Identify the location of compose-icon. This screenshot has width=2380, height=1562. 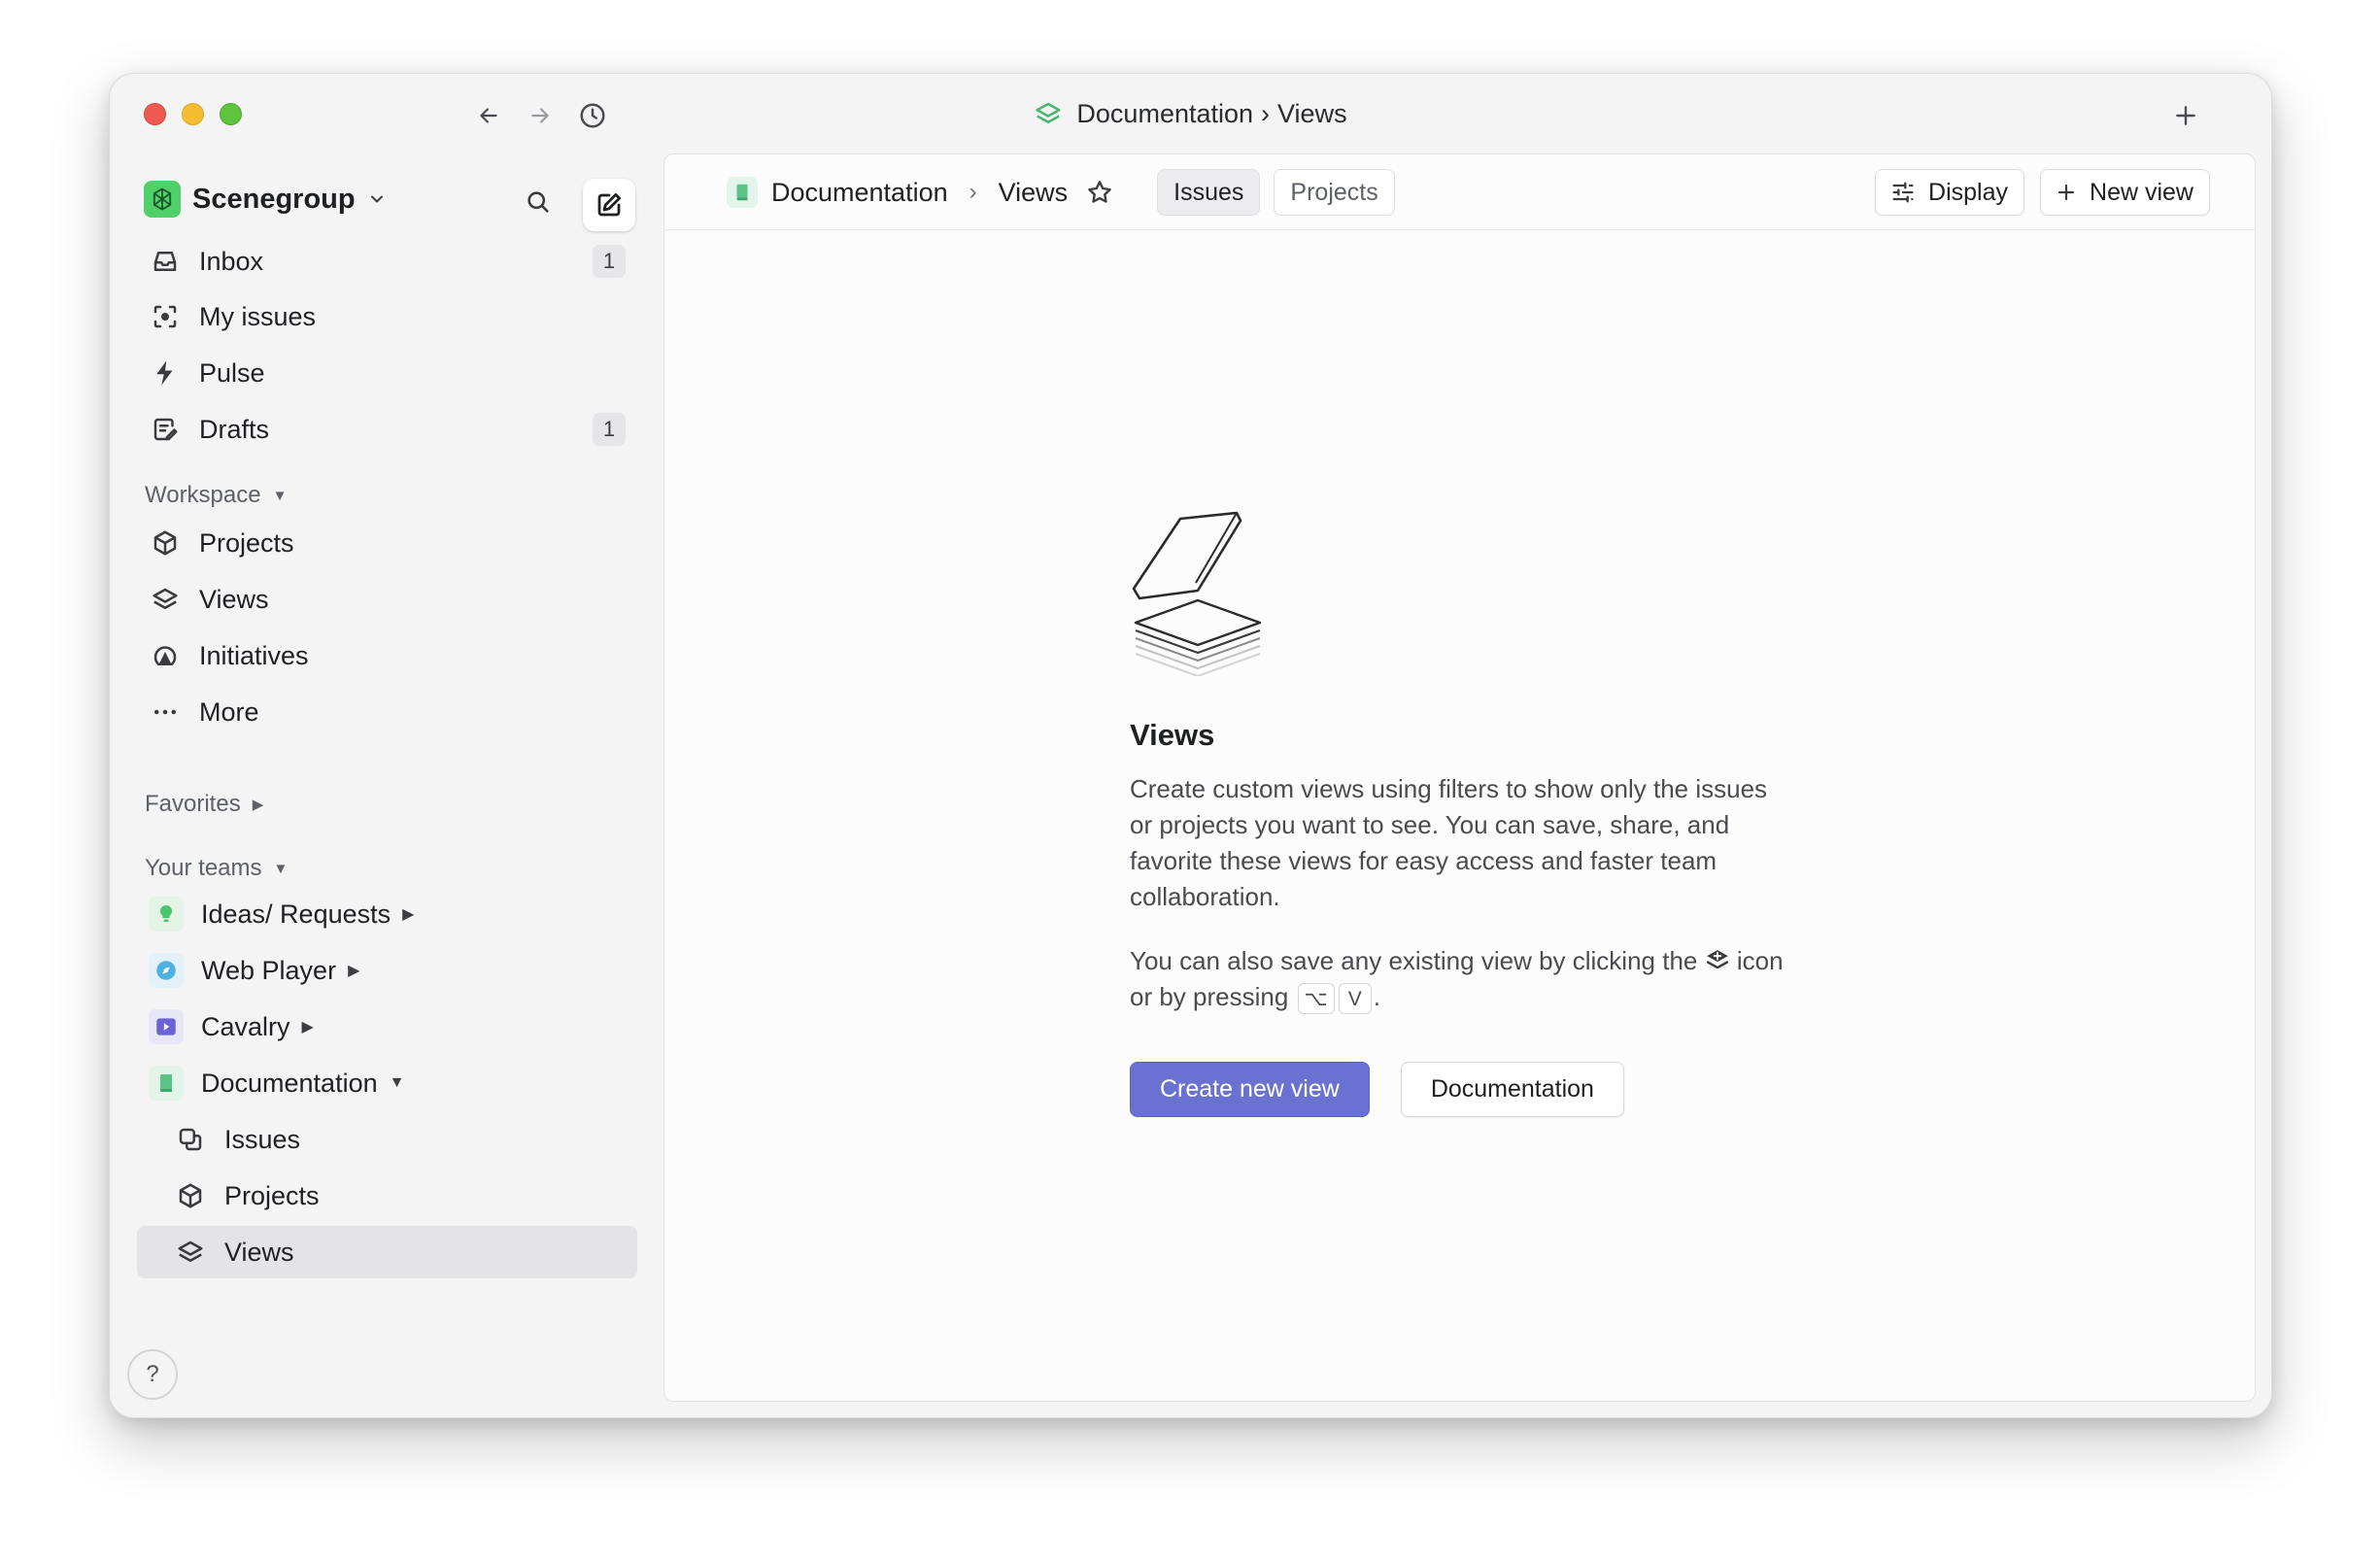
(609, 205).